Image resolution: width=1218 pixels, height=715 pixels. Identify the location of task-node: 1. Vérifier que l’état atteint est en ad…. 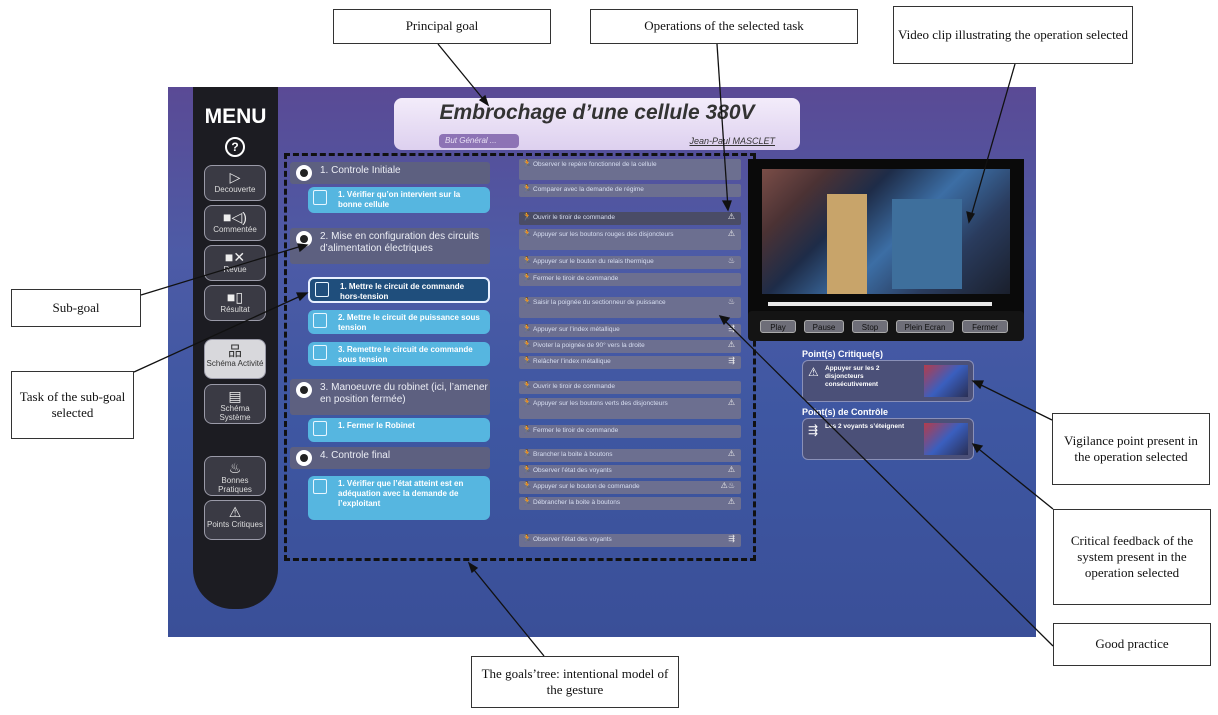
(399, 498).